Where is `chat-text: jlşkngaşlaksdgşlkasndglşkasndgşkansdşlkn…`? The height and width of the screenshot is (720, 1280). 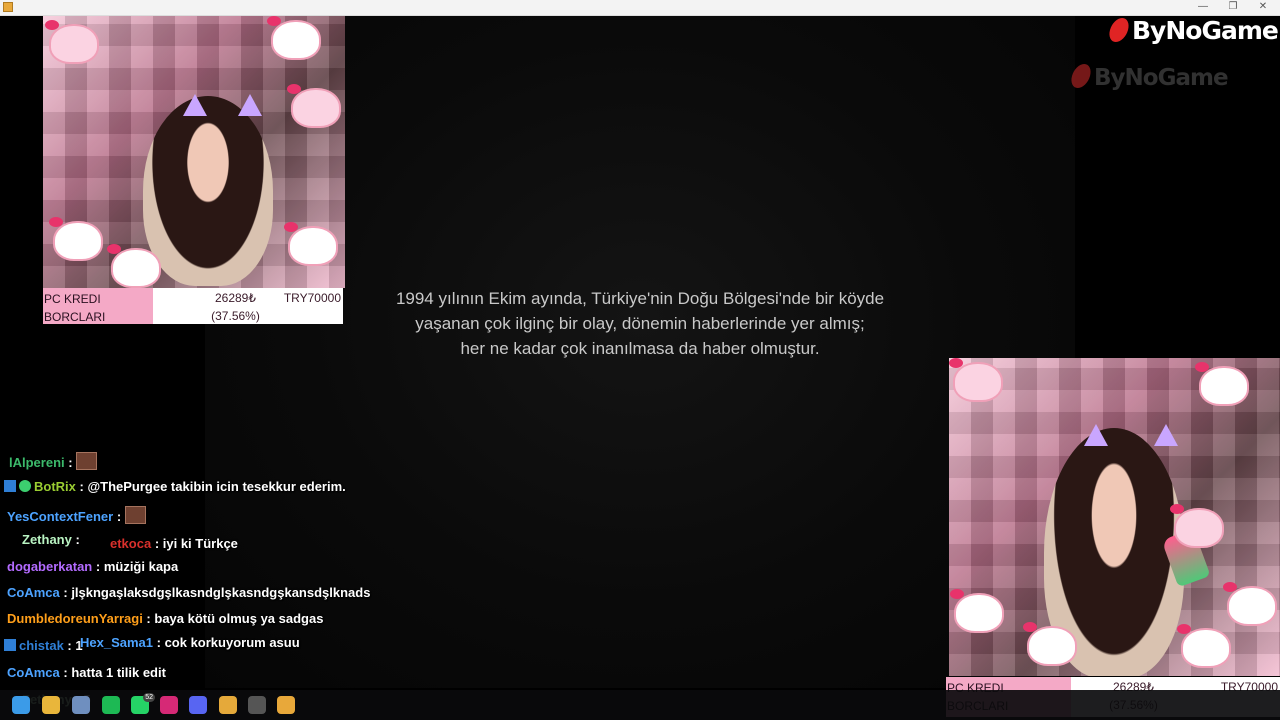 chat-text: jlşkngaşlaksdgşlkasndglşkasndgşkansdşlkn… is located at coordinates (221, 592).